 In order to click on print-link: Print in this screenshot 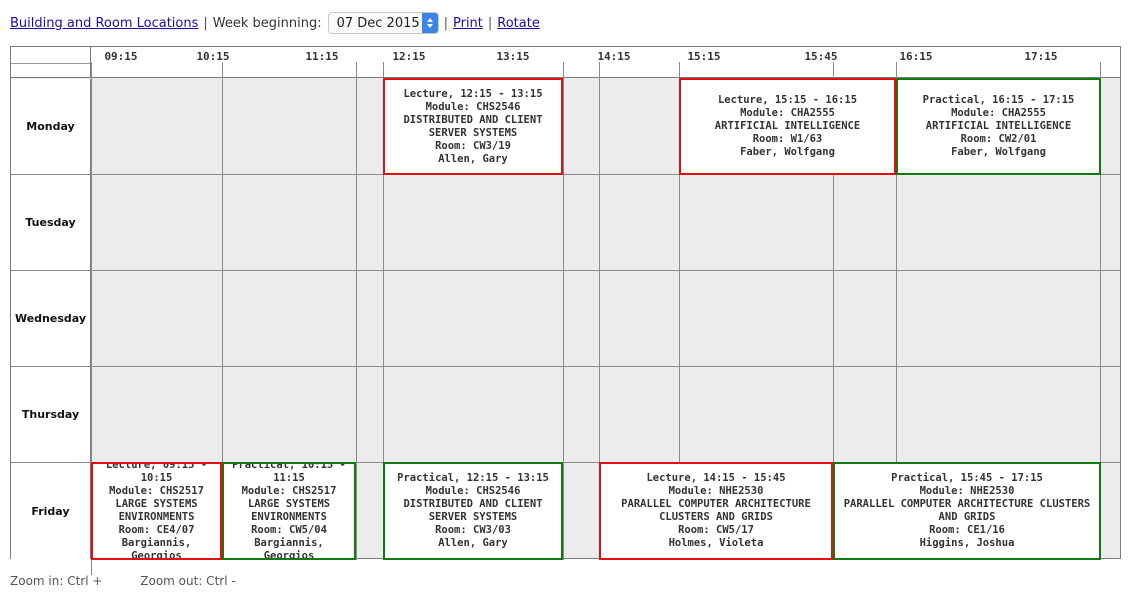, I will do `click(468, 23)`.